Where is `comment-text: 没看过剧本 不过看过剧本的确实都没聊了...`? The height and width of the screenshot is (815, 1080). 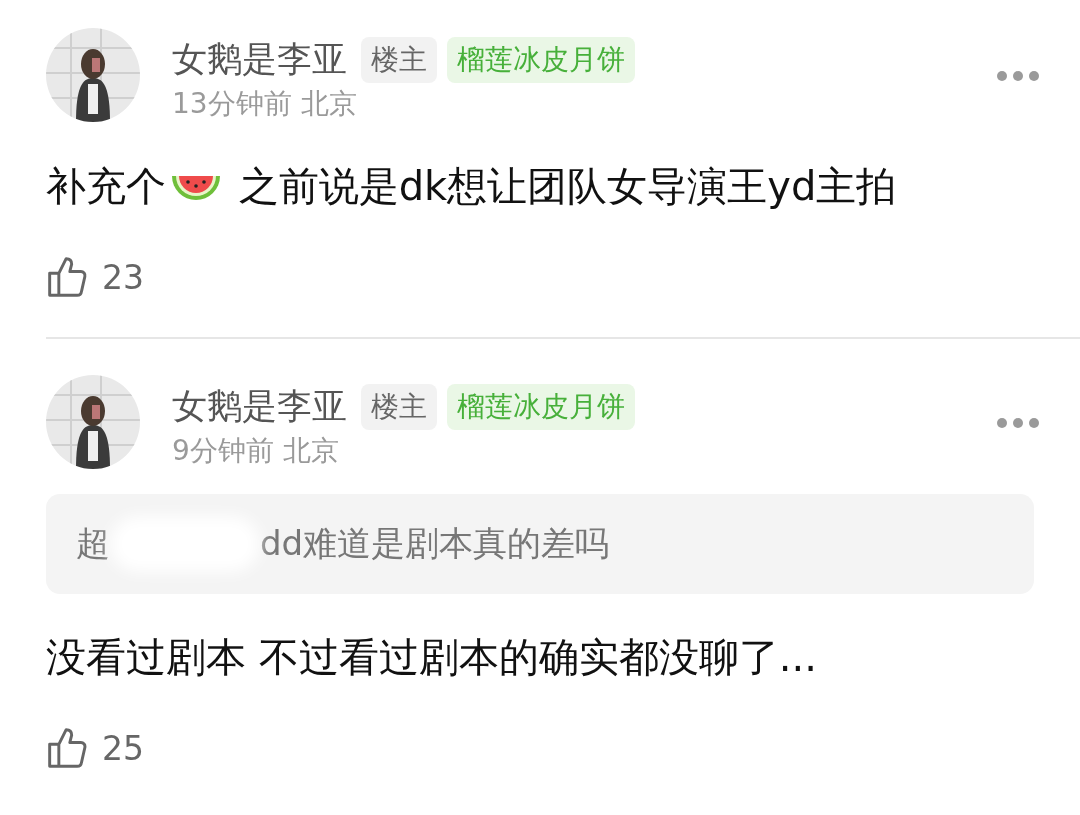 comment-text: 没看过剧本 不过看过剧本的确实都没聊了... is located at coordinates (432, 657).